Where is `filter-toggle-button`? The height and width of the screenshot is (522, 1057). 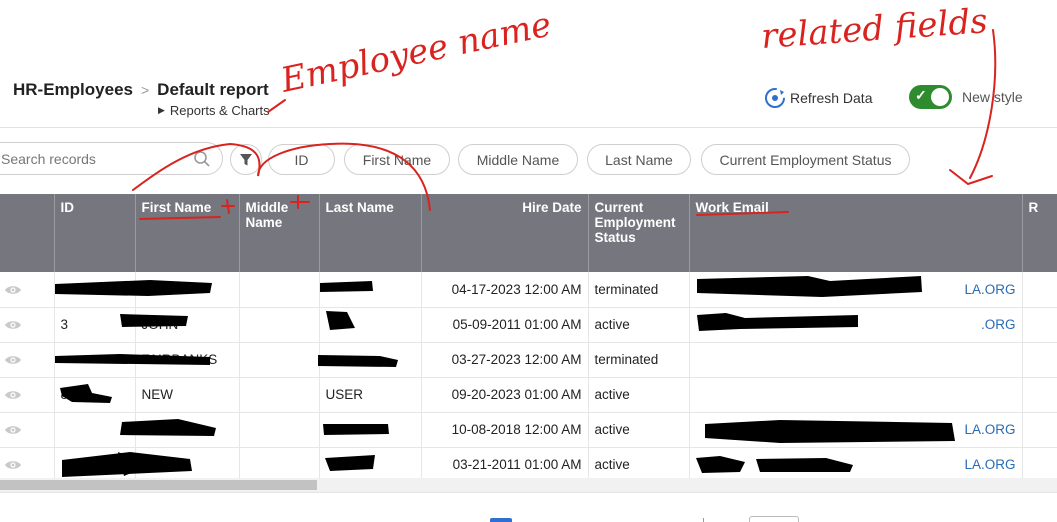 filter-toggle-button is located at coordinates (246, 159).